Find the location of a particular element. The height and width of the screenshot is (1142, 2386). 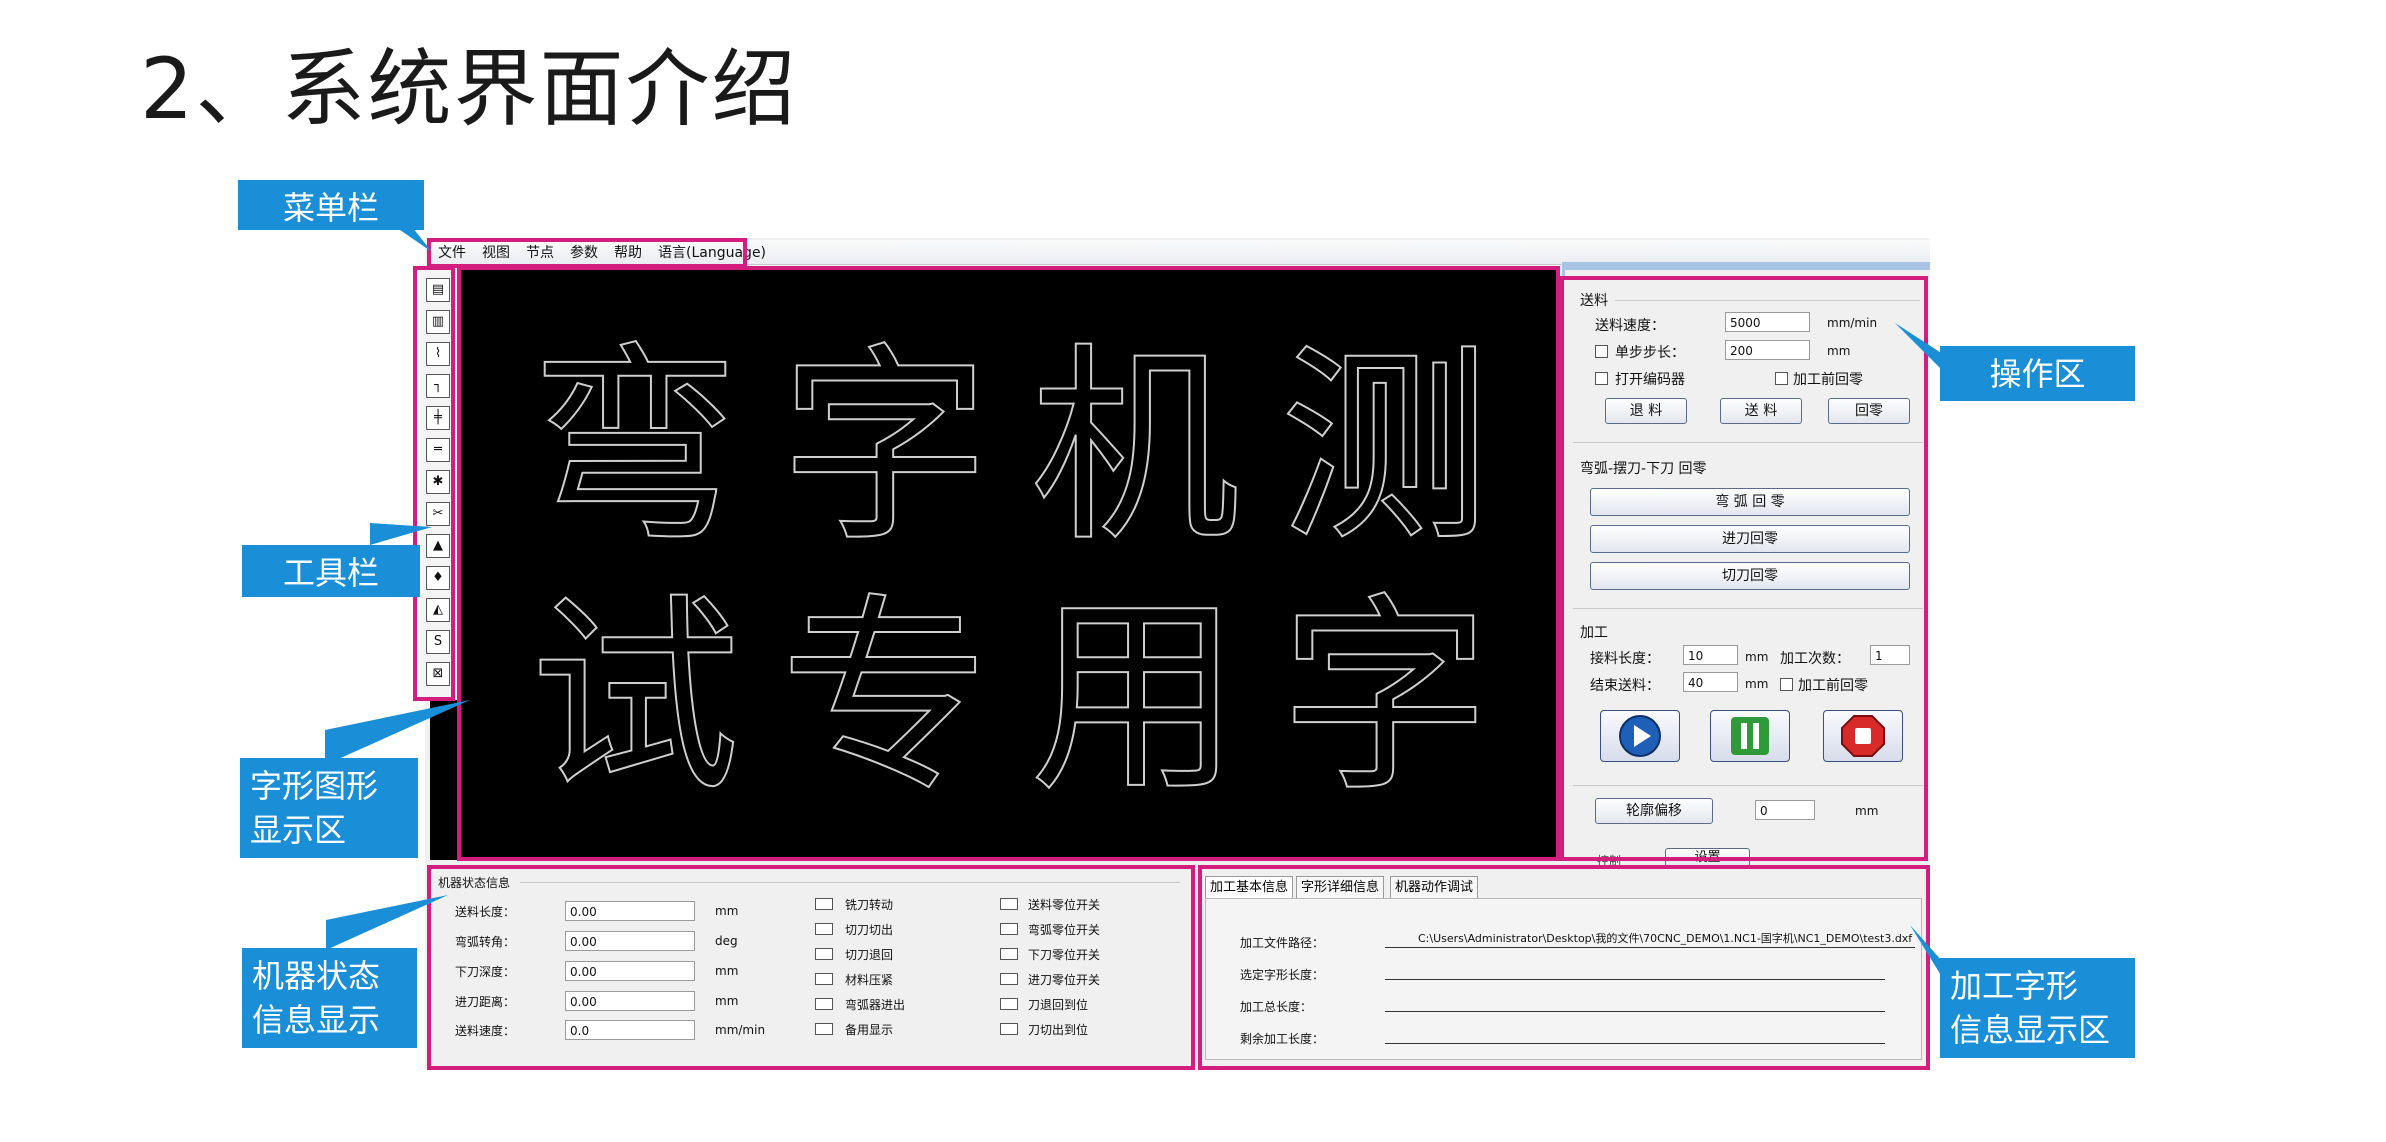

callout-status: 机器状态 信息显示区 is located at coordinates (329, 1015).